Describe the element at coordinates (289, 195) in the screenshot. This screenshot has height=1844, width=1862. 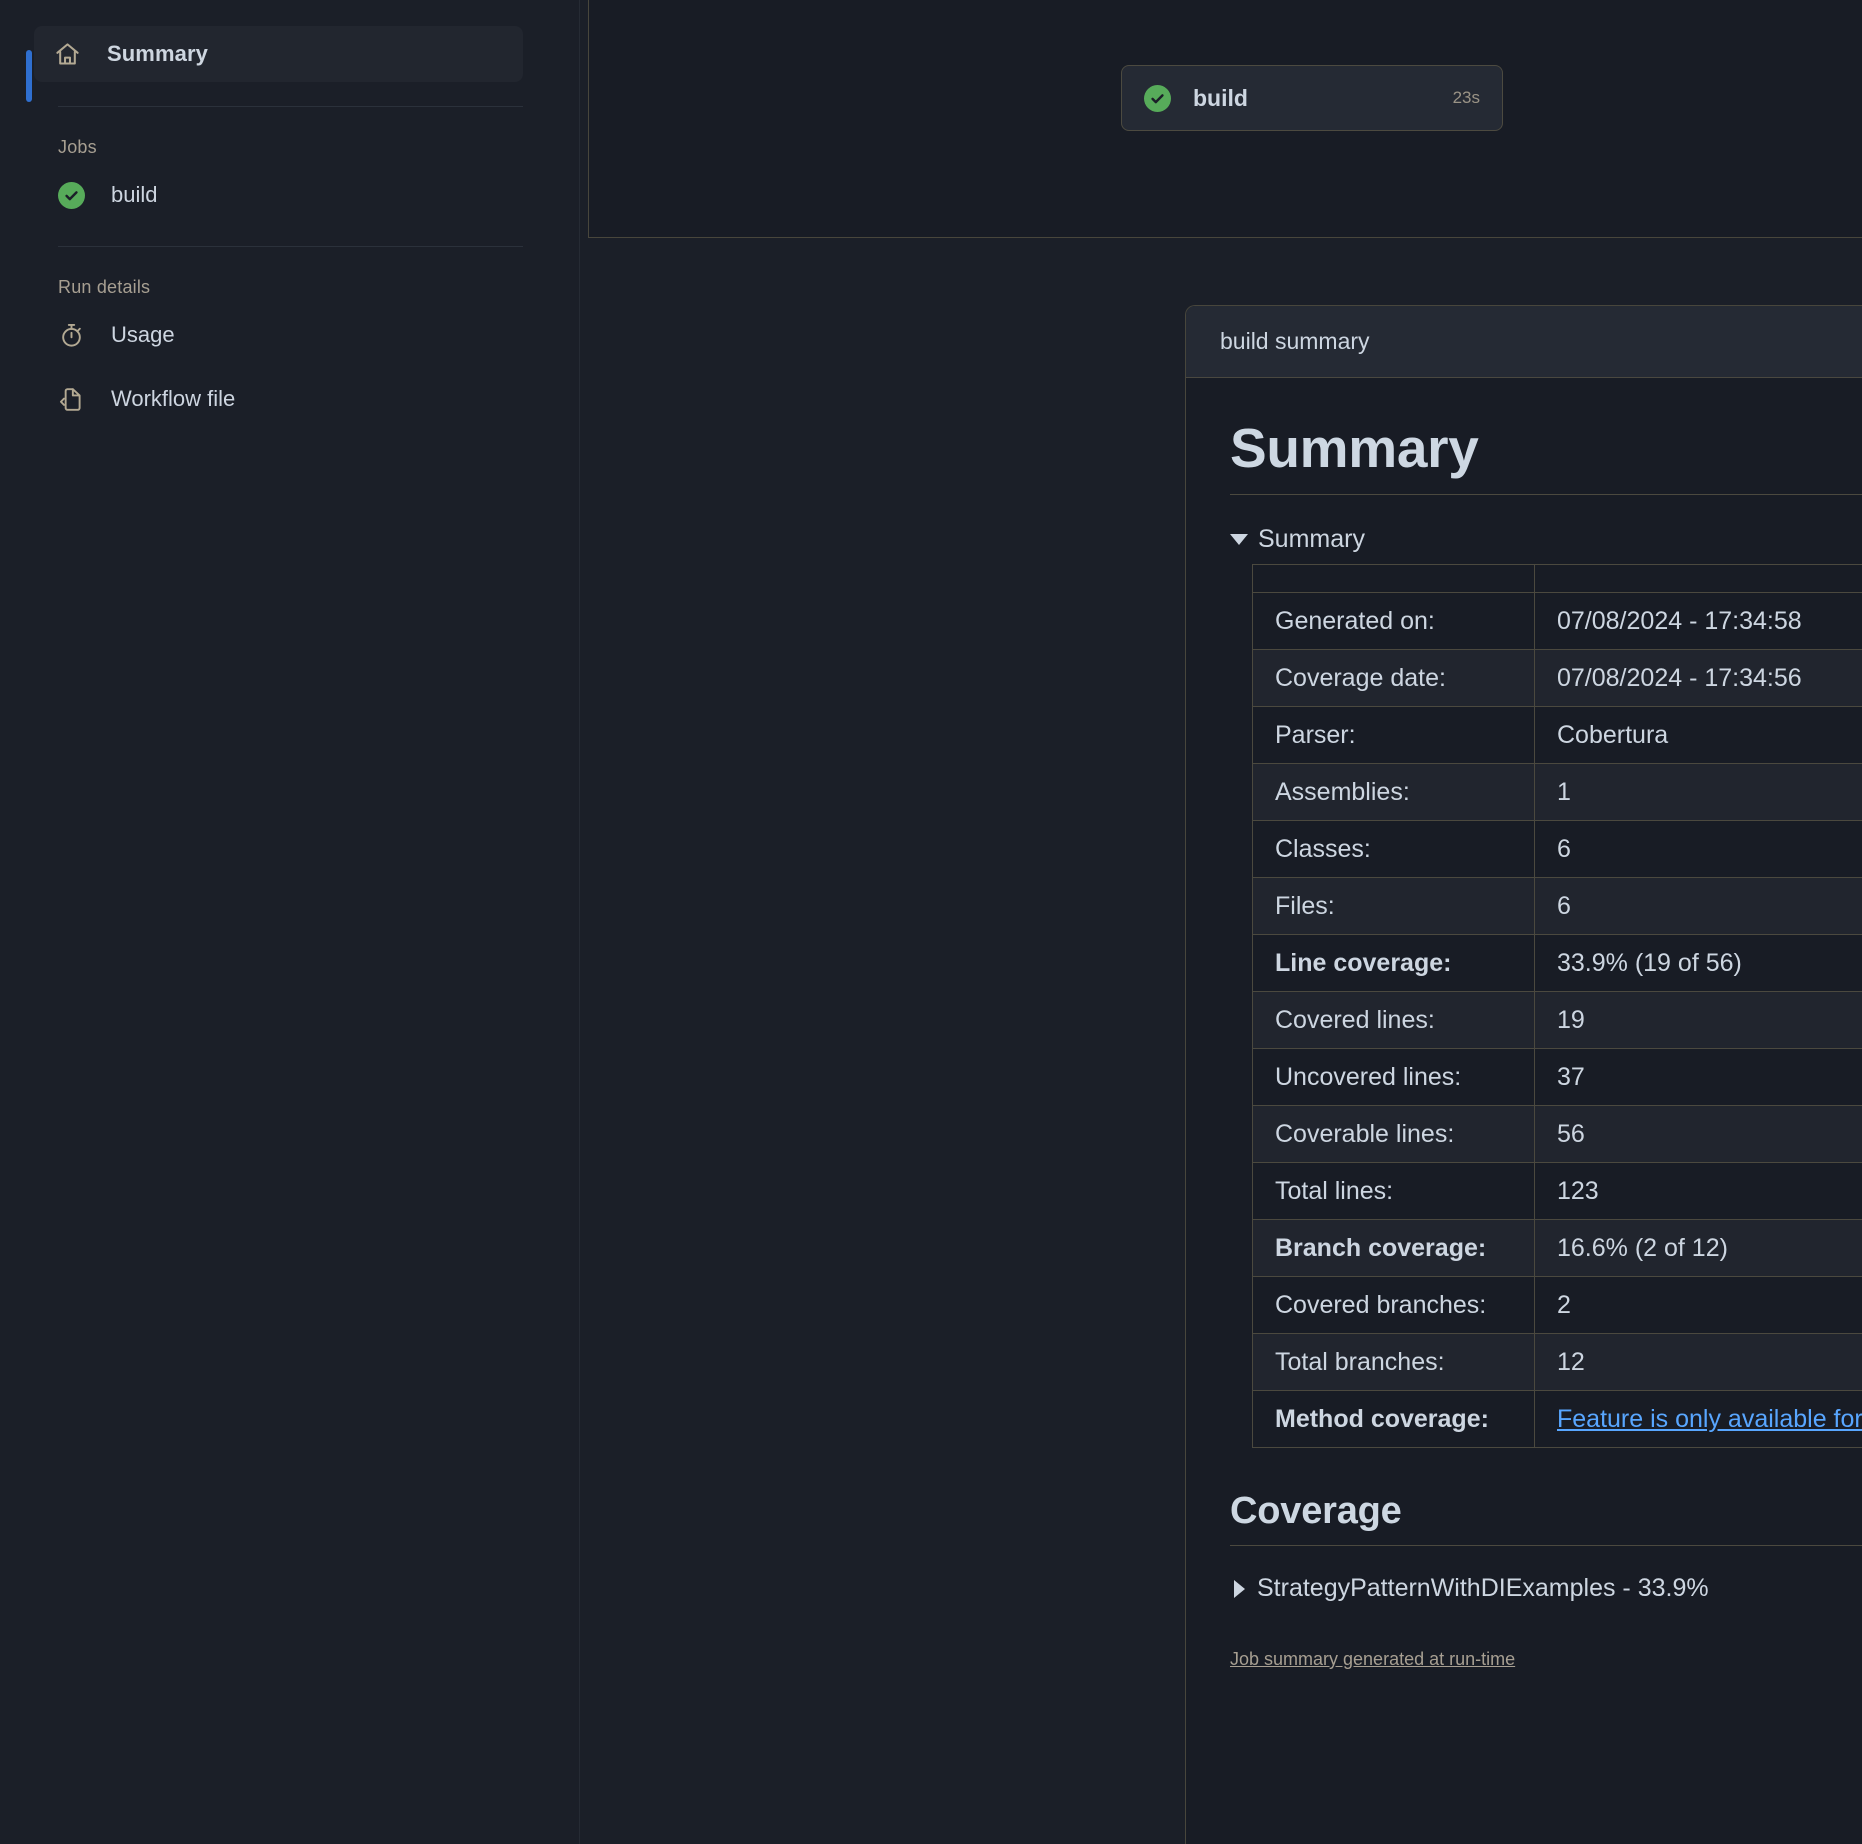
I see `sidebar-item-build: build` at that location.